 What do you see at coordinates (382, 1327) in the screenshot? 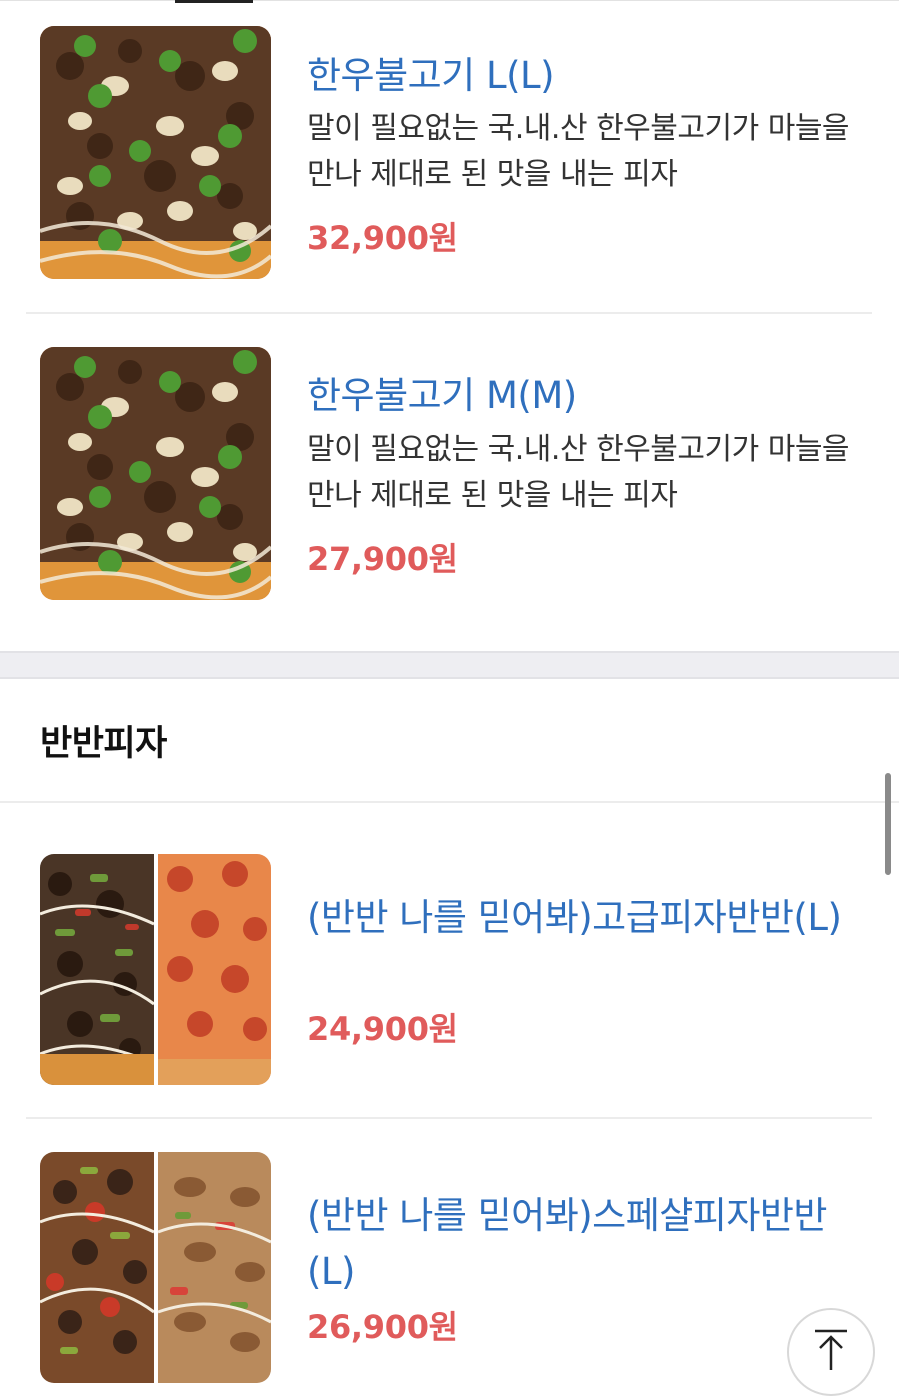
I see `menu-item-price: 26,900원` at bounding box center [382, 1327].